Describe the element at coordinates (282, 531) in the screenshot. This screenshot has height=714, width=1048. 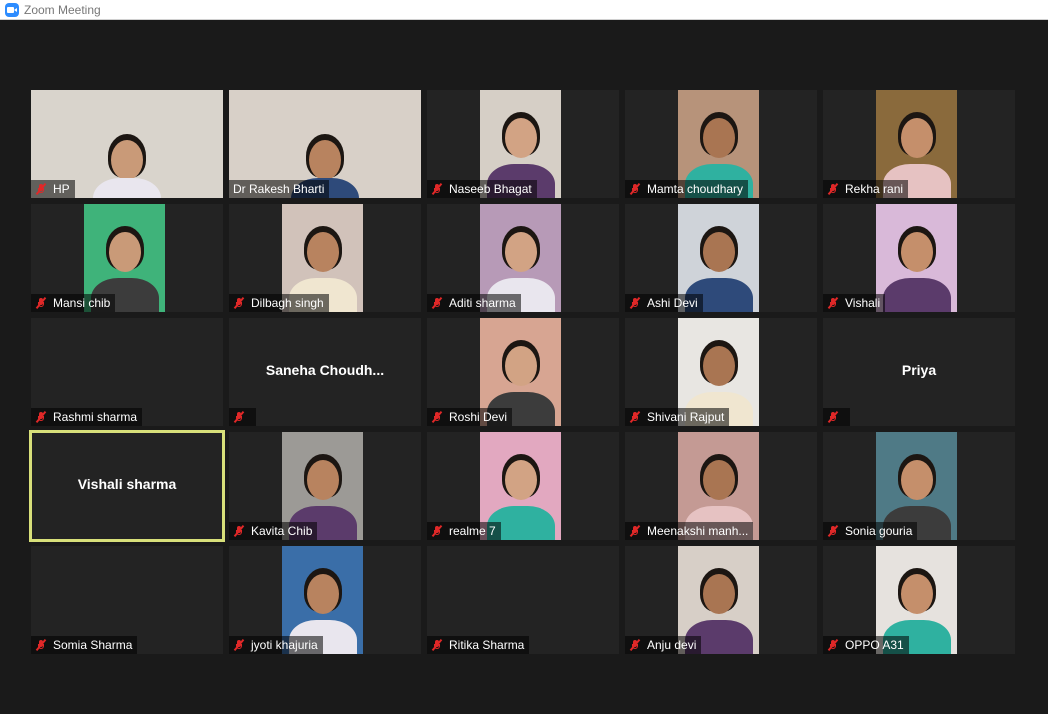
I see `participant-name: Kavita Chib` at that location.